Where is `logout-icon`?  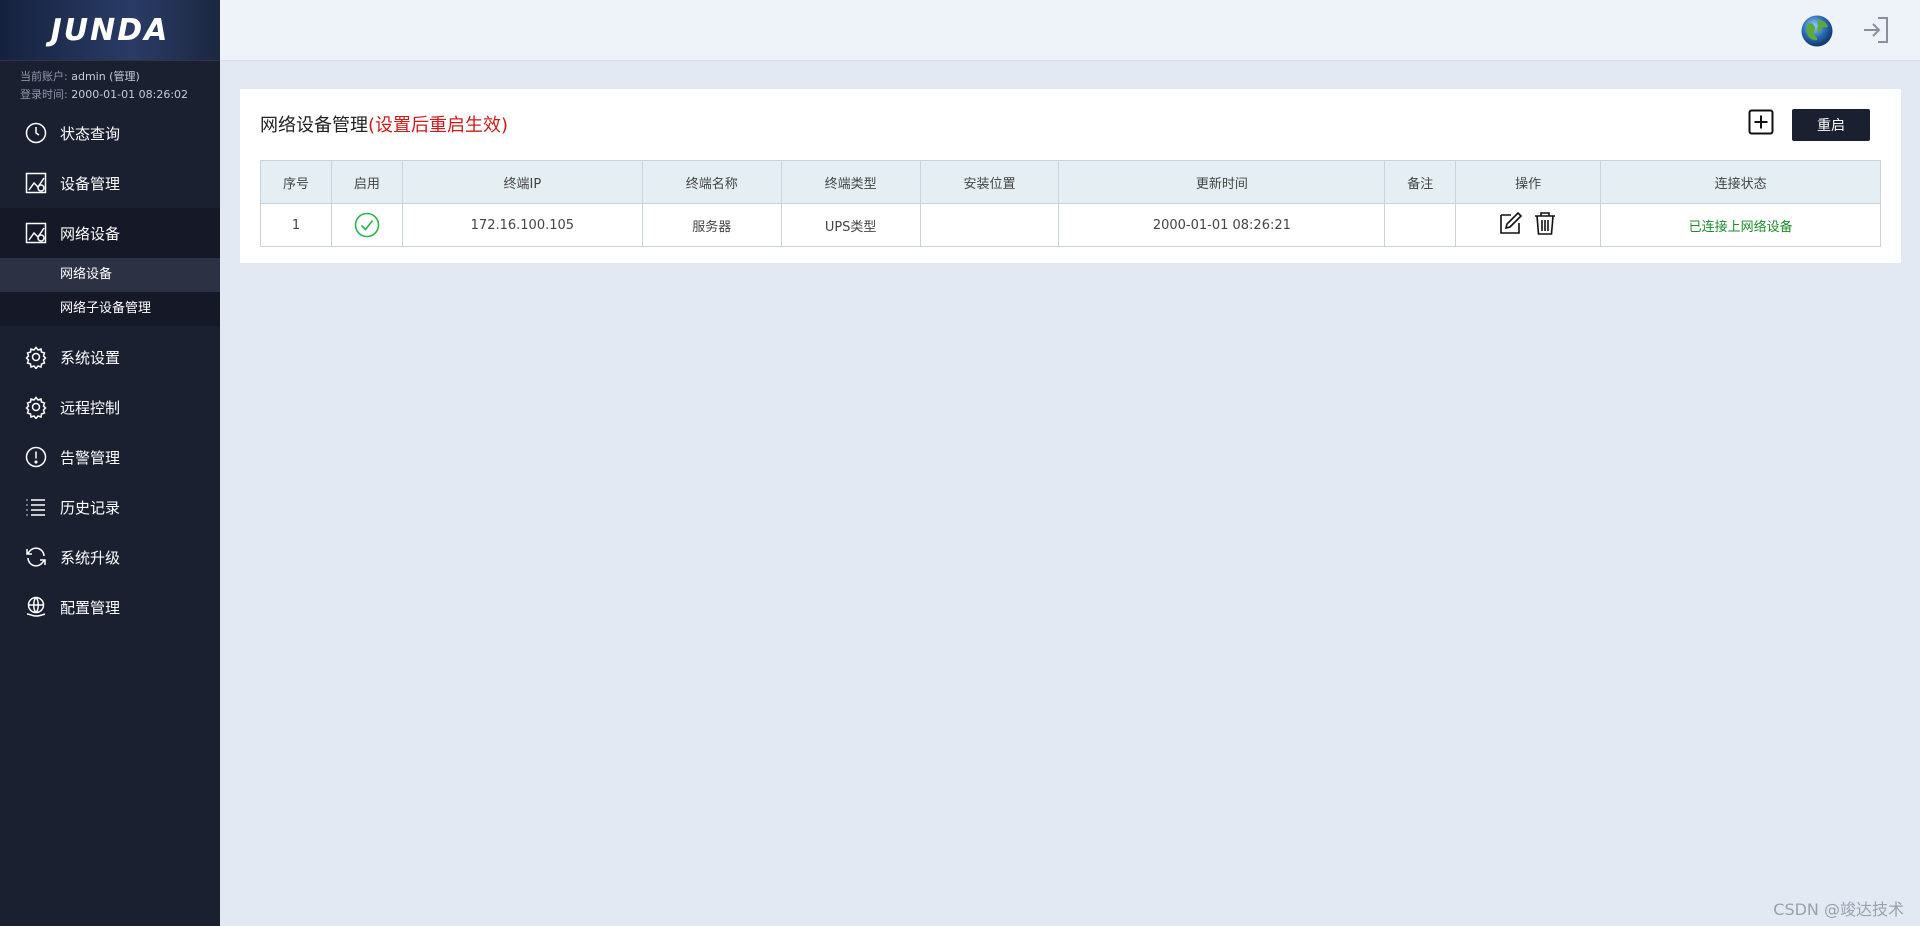 logout-icon is located at coordinates (1876, 30).